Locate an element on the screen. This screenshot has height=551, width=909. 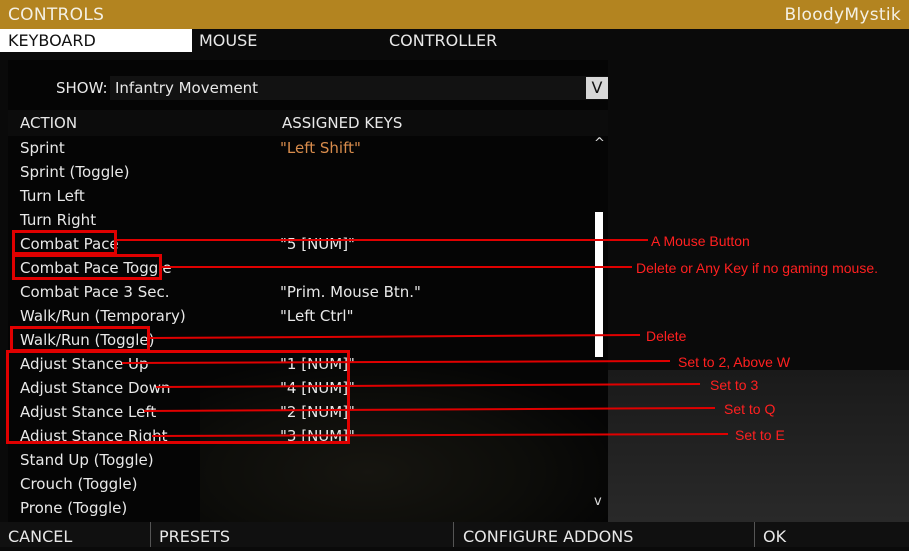
scrollbar-thumb is located at coordinates (599, 284).